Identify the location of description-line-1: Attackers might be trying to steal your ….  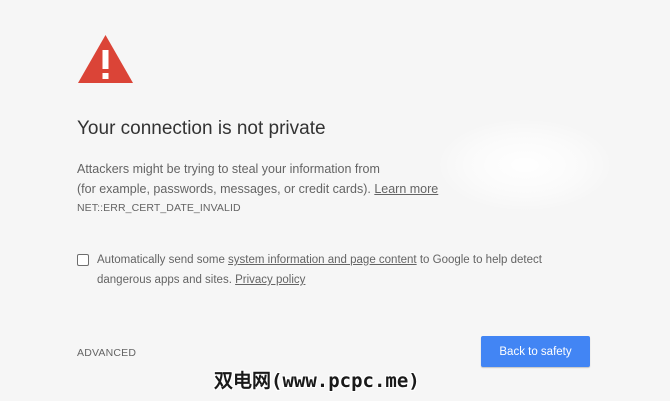
(228, 169).